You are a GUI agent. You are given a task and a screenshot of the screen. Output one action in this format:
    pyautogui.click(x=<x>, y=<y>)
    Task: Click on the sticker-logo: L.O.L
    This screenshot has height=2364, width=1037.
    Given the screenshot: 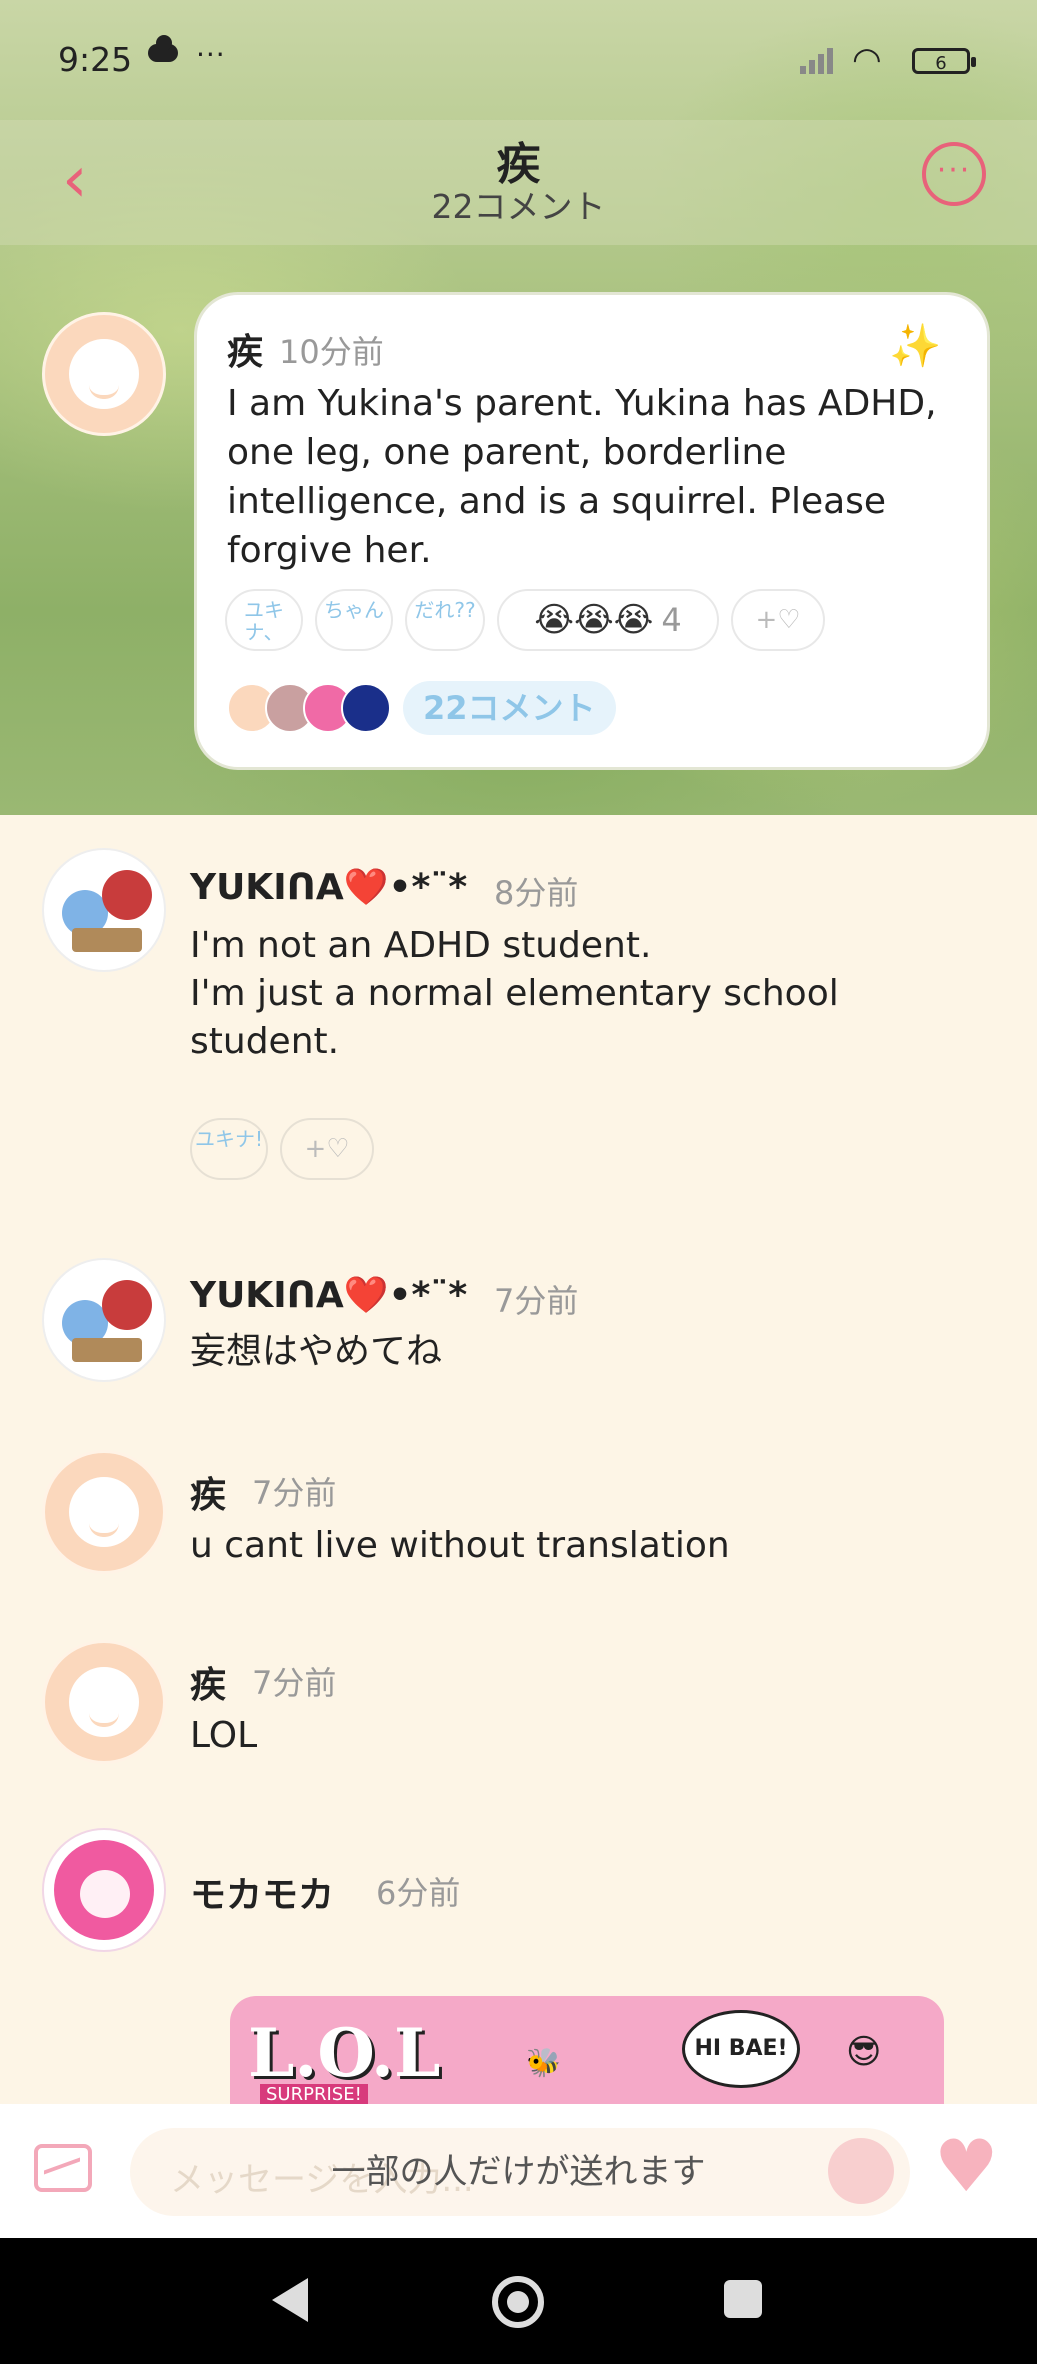 What is the action you would take?
    pyautogui.click(x=344, y=2053)
    